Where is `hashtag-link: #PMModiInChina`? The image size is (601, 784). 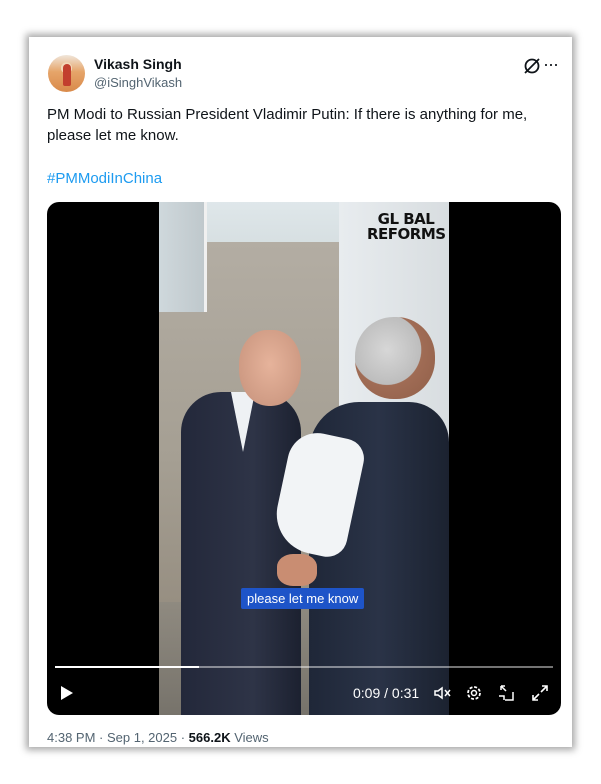
hashtag-link: #PMModiInChina is located at coordinates (104, 178).